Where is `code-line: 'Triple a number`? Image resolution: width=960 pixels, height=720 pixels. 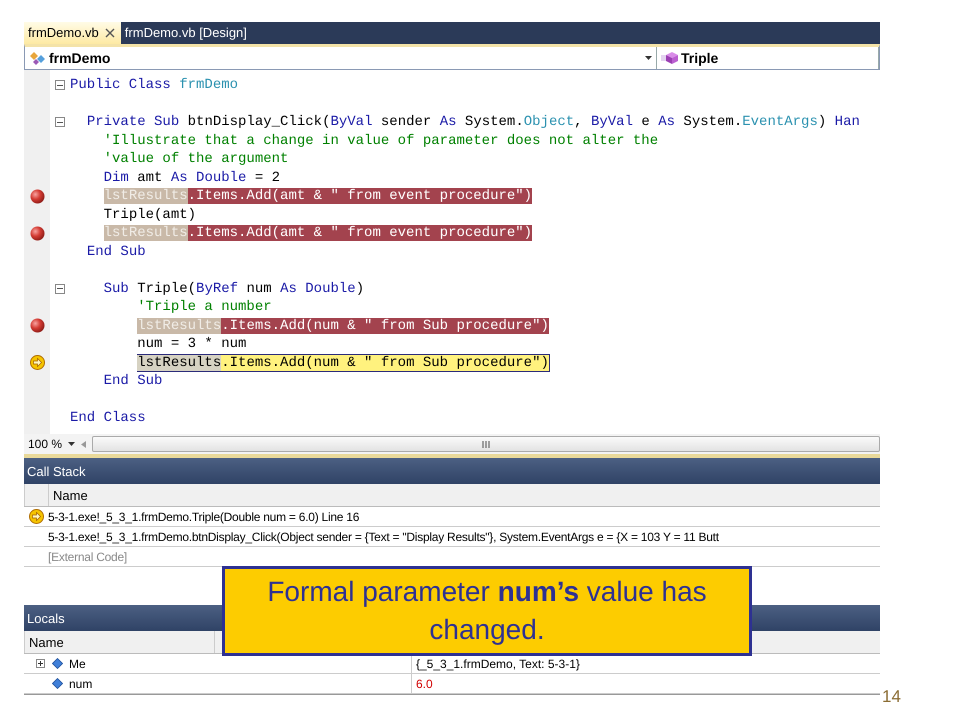 code-line: 'Triple a number is located at coordinates (204, 307).